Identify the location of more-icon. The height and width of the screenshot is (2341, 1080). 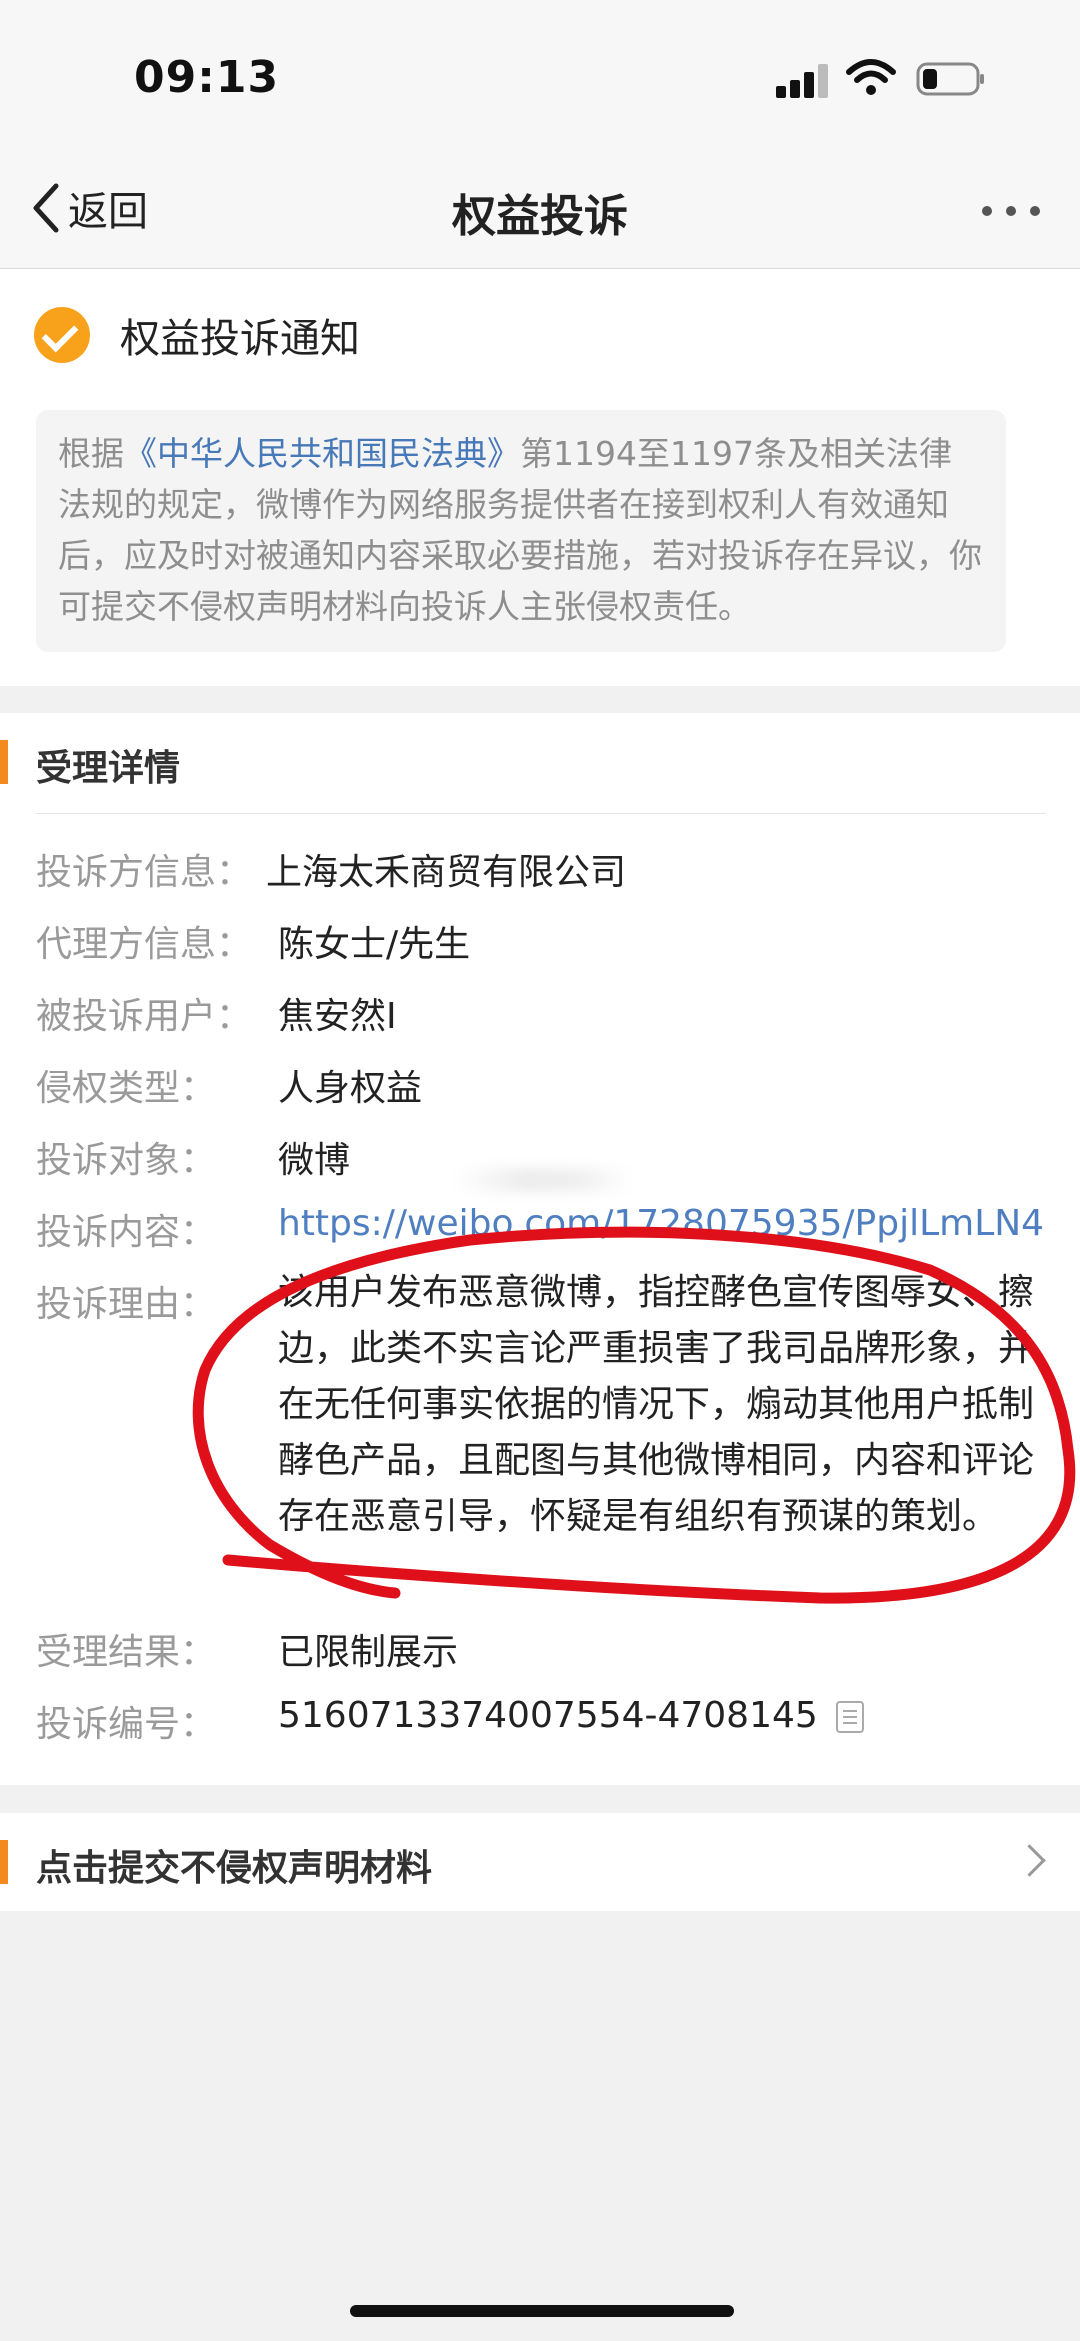
(1011, 211).